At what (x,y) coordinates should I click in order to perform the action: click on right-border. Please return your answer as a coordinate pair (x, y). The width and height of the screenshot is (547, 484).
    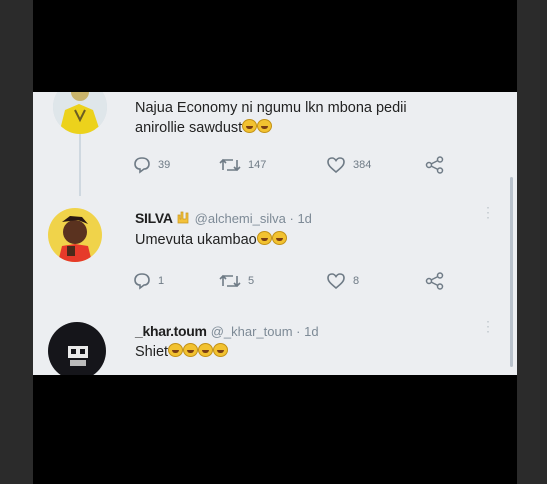
    Looking at the image, I should click on (532, 242).